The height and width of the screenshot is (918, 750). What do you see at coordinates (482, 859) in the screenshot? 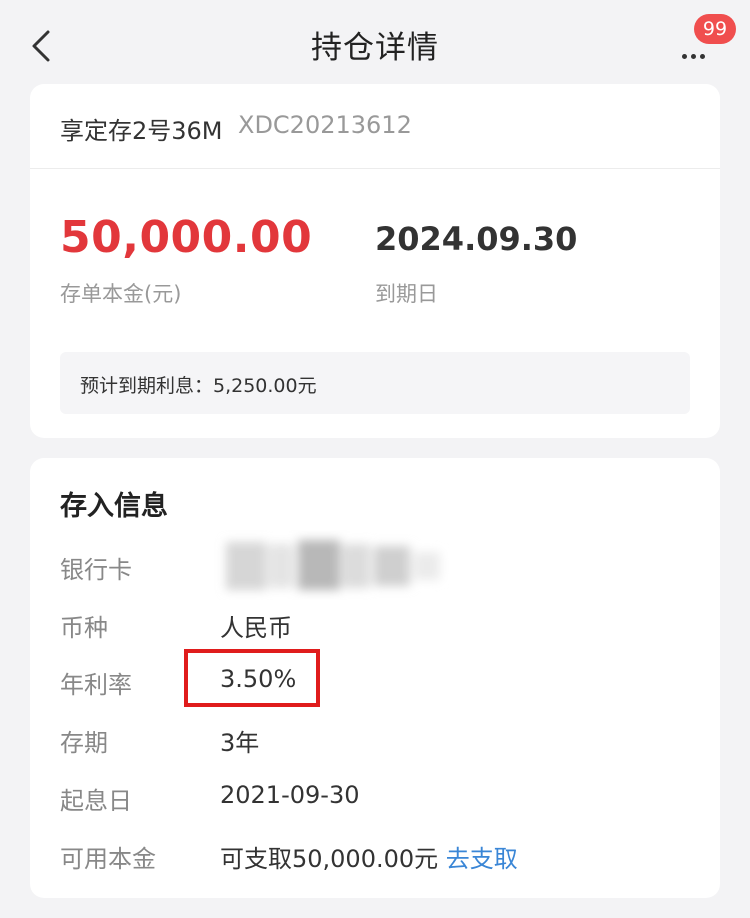
I see `withdraw-link: 去支取` at bounding box center [482, 859].